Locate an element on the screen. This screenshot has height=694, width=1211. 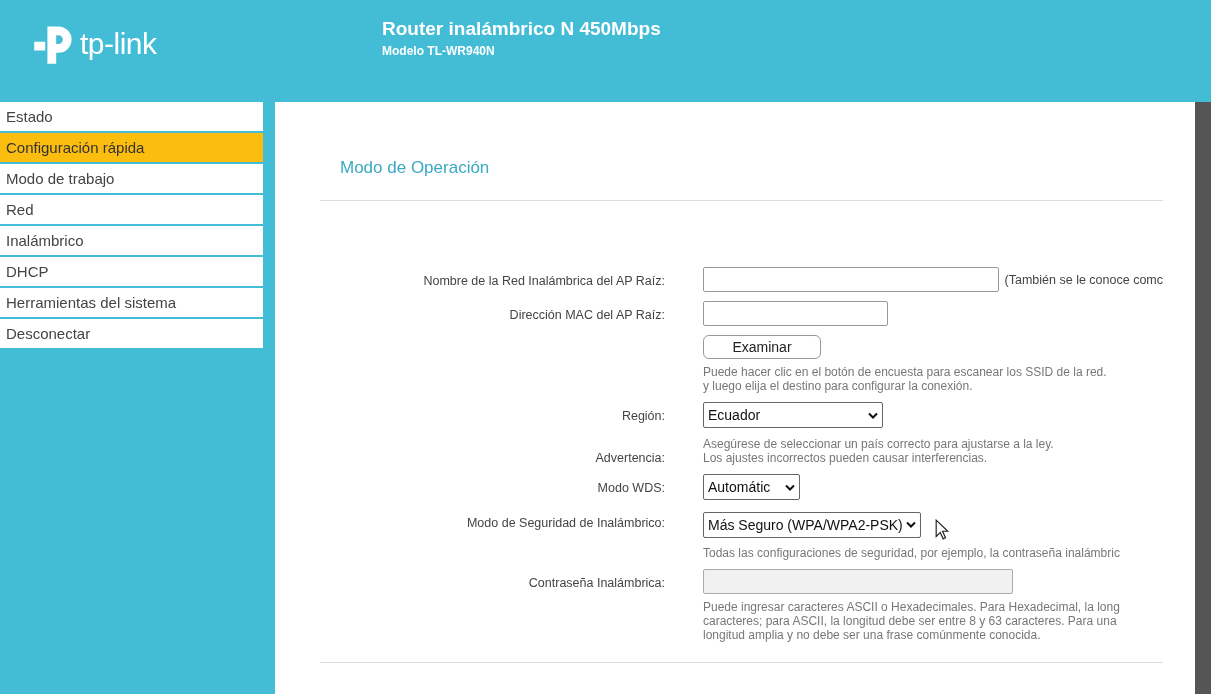
help-text: Asegúrese de seleccionar un país correcto para ajustarse a la ley. Los ajustes incorrectos pueden causar interferencias. is located at coordinates (878, 451).